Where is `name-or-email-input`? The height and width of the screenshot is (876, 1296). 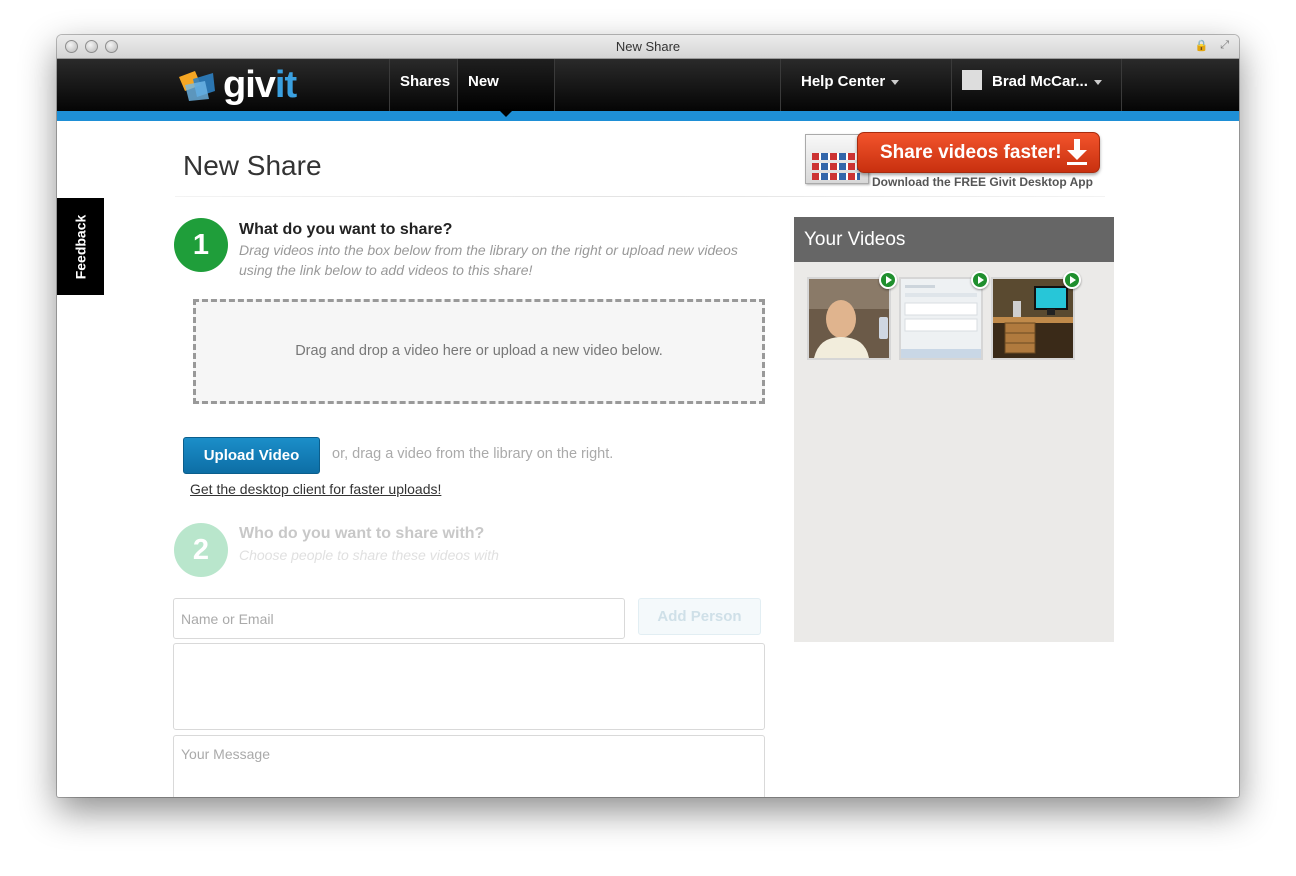 name-or-email-input is located at coordinates (399, 618).